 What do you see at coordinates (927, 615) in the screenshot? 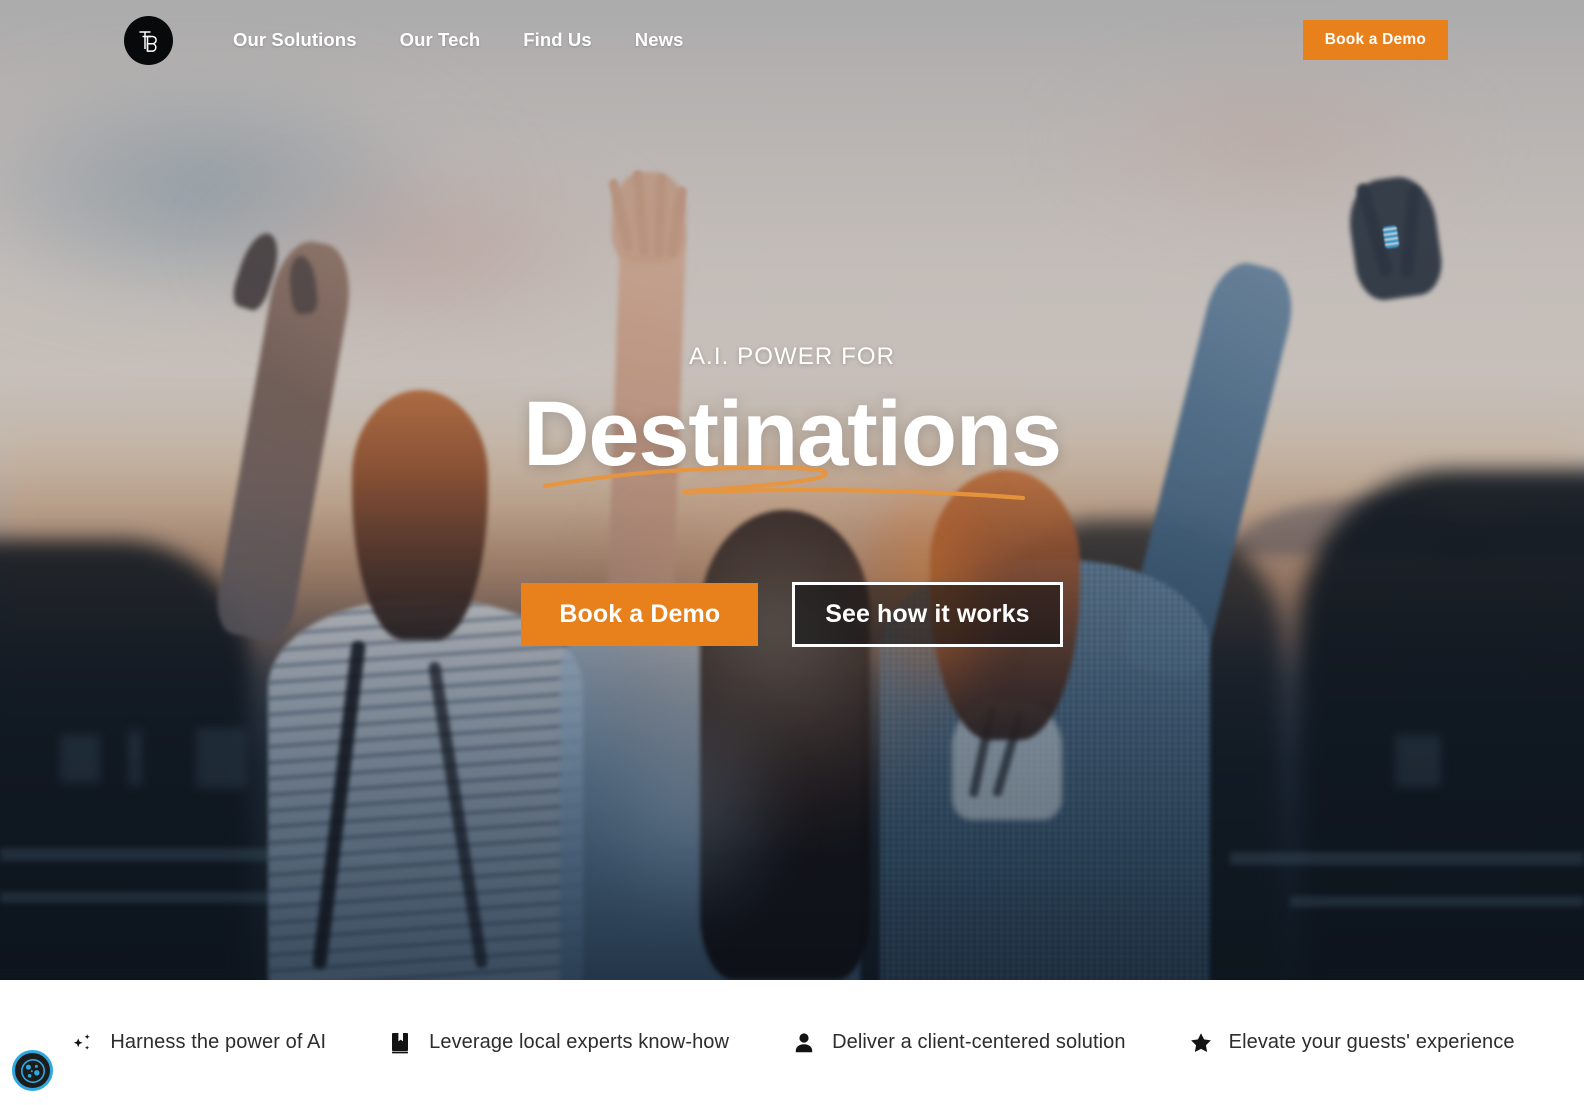
I see `hero-see-how-it-works-button: See how it works` at bounding box center [927, 615].